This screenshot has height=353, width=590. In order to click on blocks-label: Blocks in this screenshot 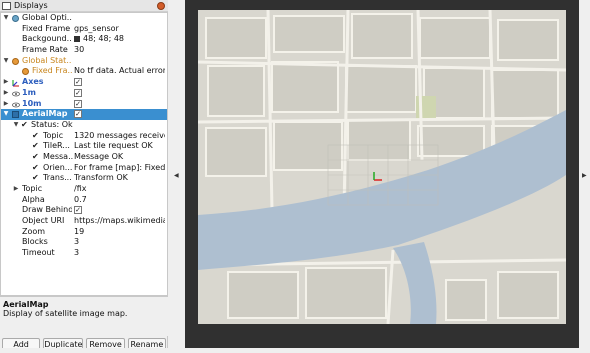, I will do `click(35, 242)`.